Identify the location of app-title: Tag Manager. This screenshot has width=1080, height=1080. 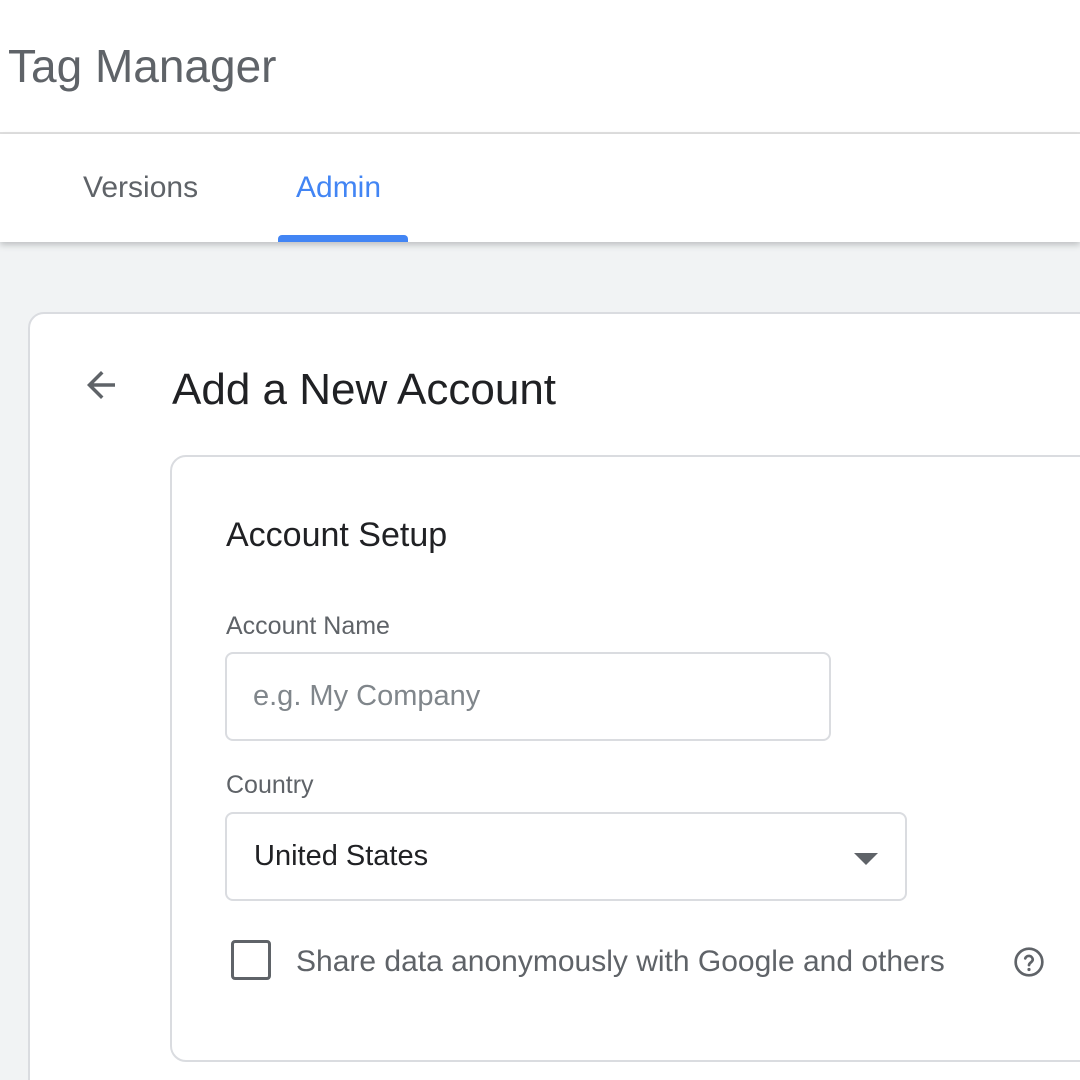
(142, 66).